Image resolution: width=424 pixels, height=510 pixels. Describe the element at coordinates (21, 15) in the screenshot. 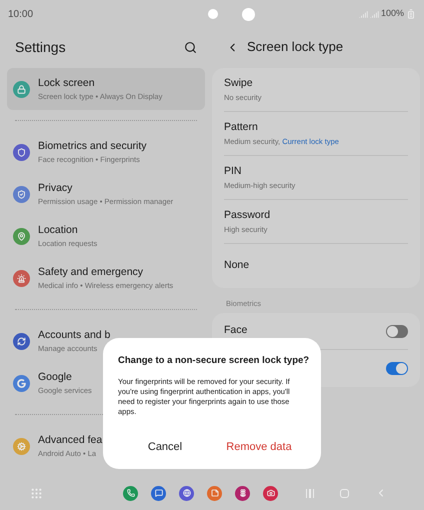

I see `status-time: 10:00` at that location.